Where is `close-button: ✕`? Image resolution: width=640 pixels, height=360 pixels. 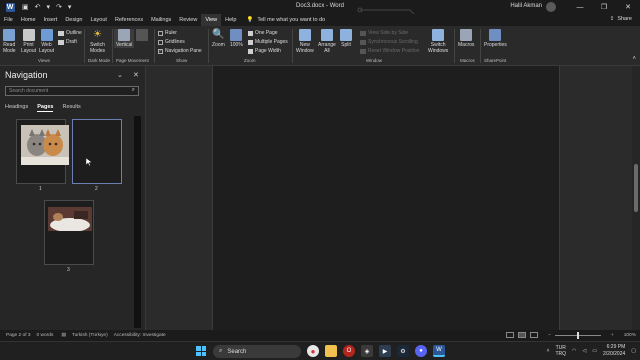
close-button: ✕ is located at coordinates (628, 7).